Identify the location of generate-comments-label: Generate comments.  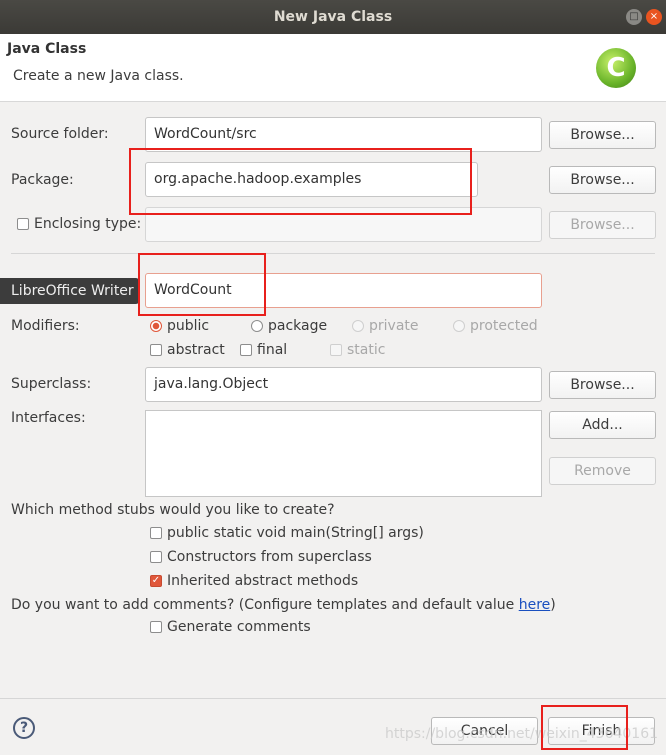
(239, 627).